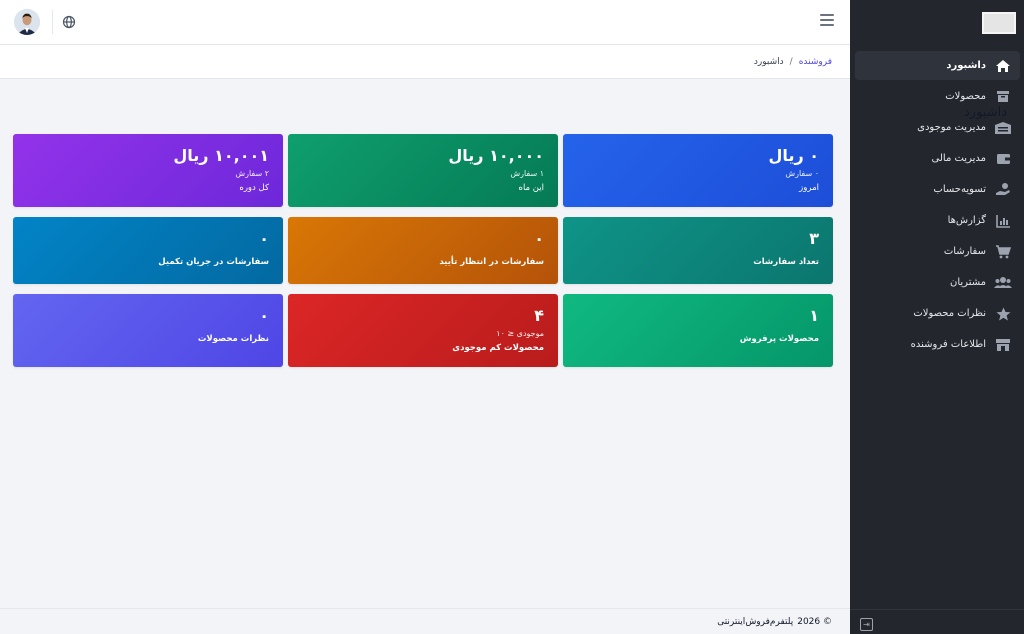 This screenshot has height=634, width=1024. Describe the element at coordinates (948, 344) in the screenshot. I see `sidebar-item-label: اطلاعات فروشنده` at that location.